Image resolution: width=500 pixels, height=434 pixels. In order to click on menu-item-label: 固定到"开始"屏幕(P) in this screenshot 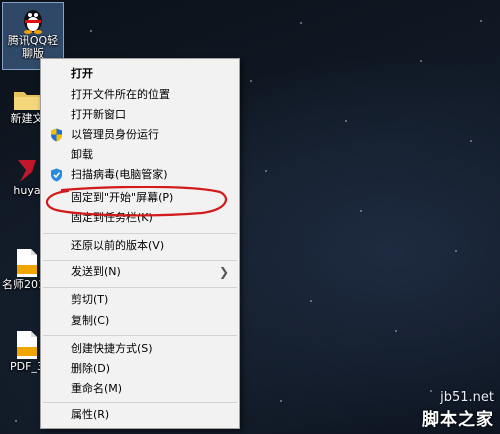, I will do `click(122, 197)`.